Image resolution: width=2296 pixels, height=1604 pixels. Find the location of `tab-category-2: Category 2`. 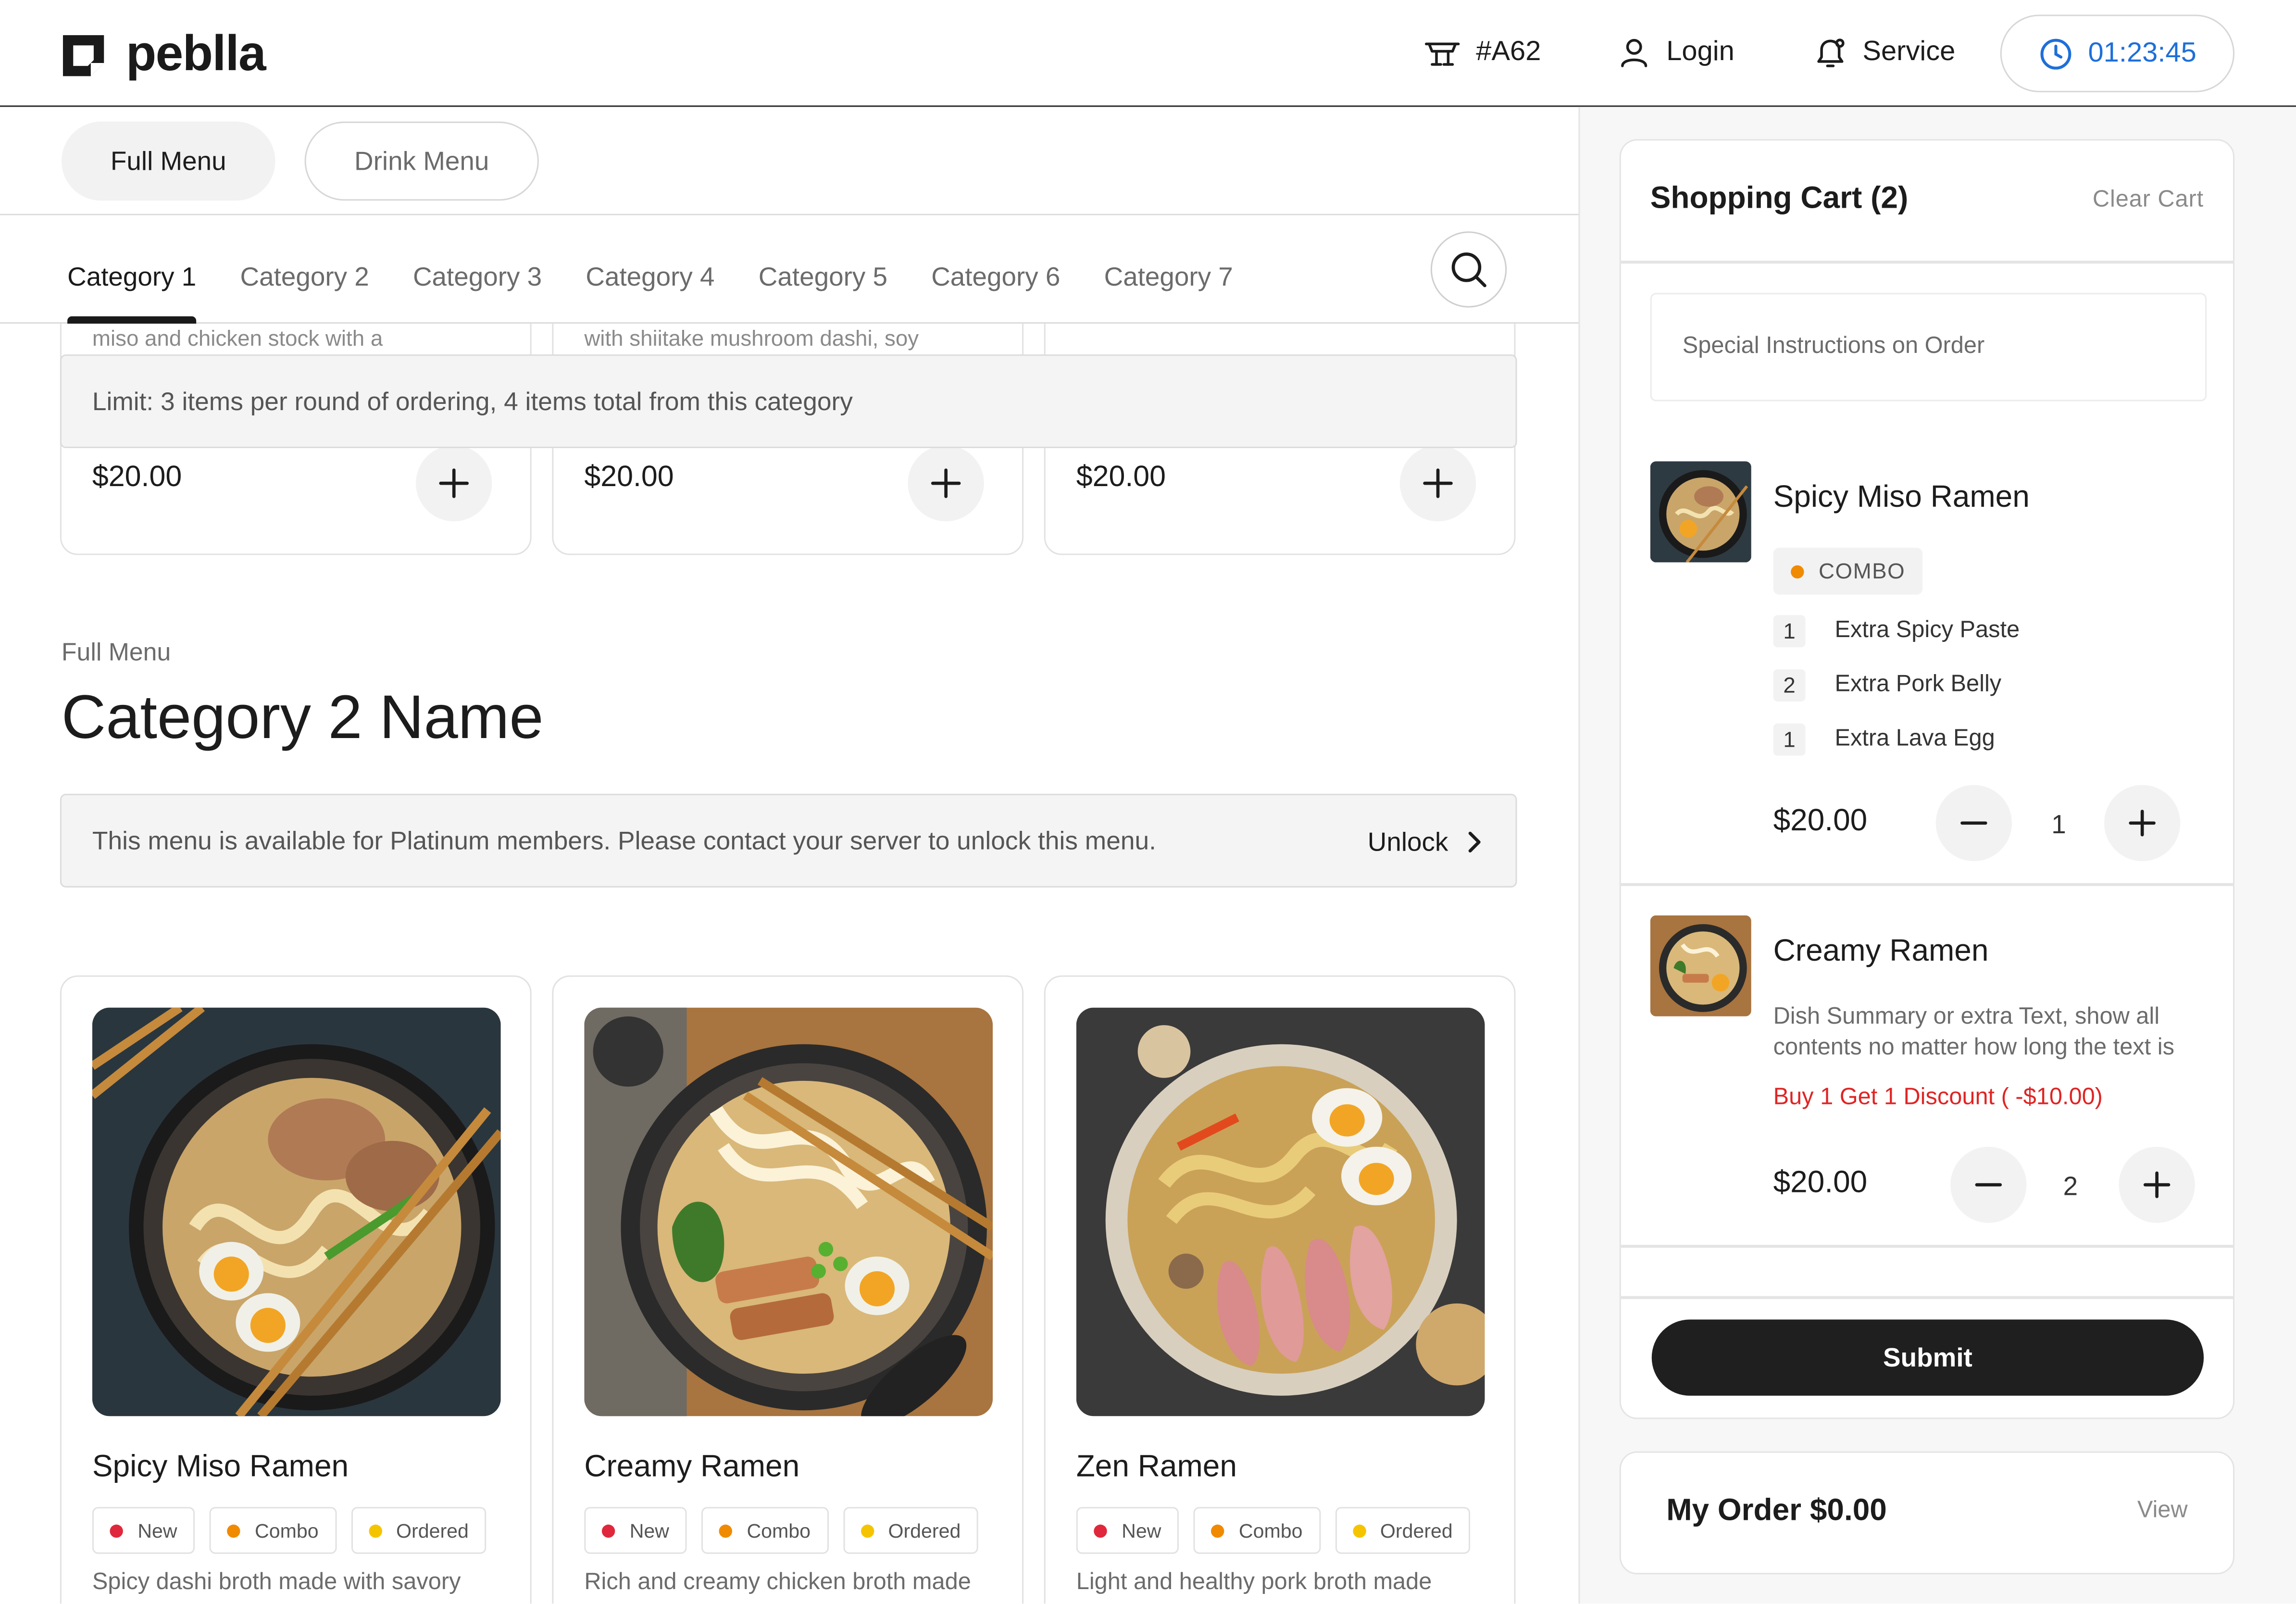

tab-category-2: Category 2 is located at coordinates (304, 277).